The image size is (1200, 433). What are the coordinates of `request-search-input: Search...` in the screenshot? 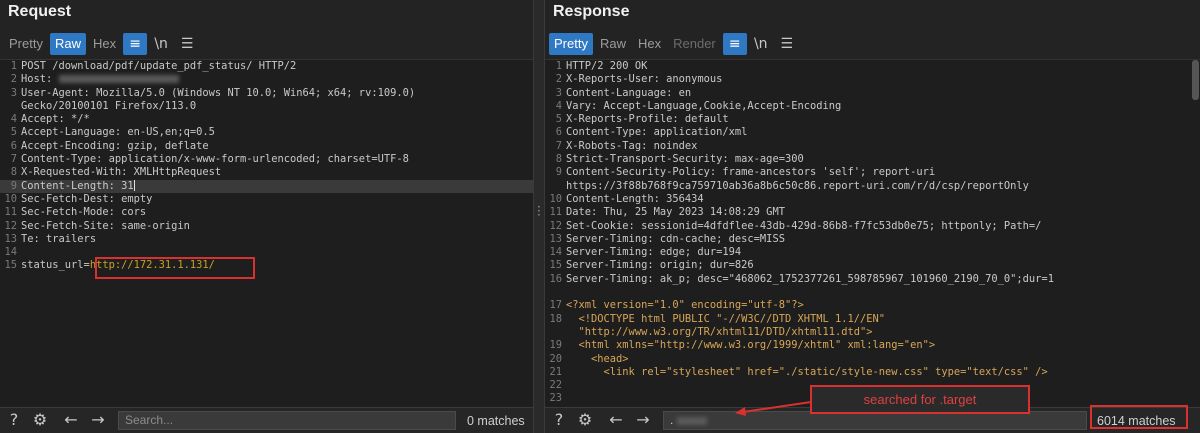 It's located at (287, 420).